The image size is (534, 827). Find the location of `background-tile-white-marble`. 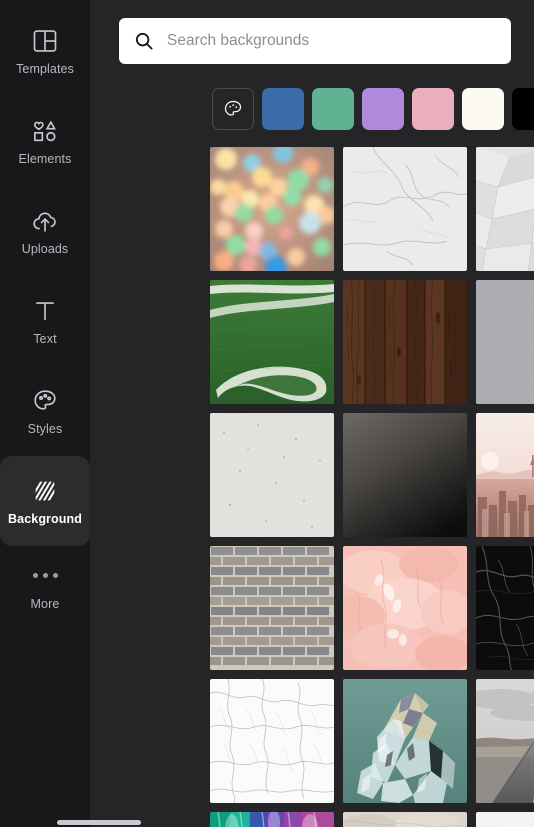

background-tile-white-marble is located at coordinates (405, 209).